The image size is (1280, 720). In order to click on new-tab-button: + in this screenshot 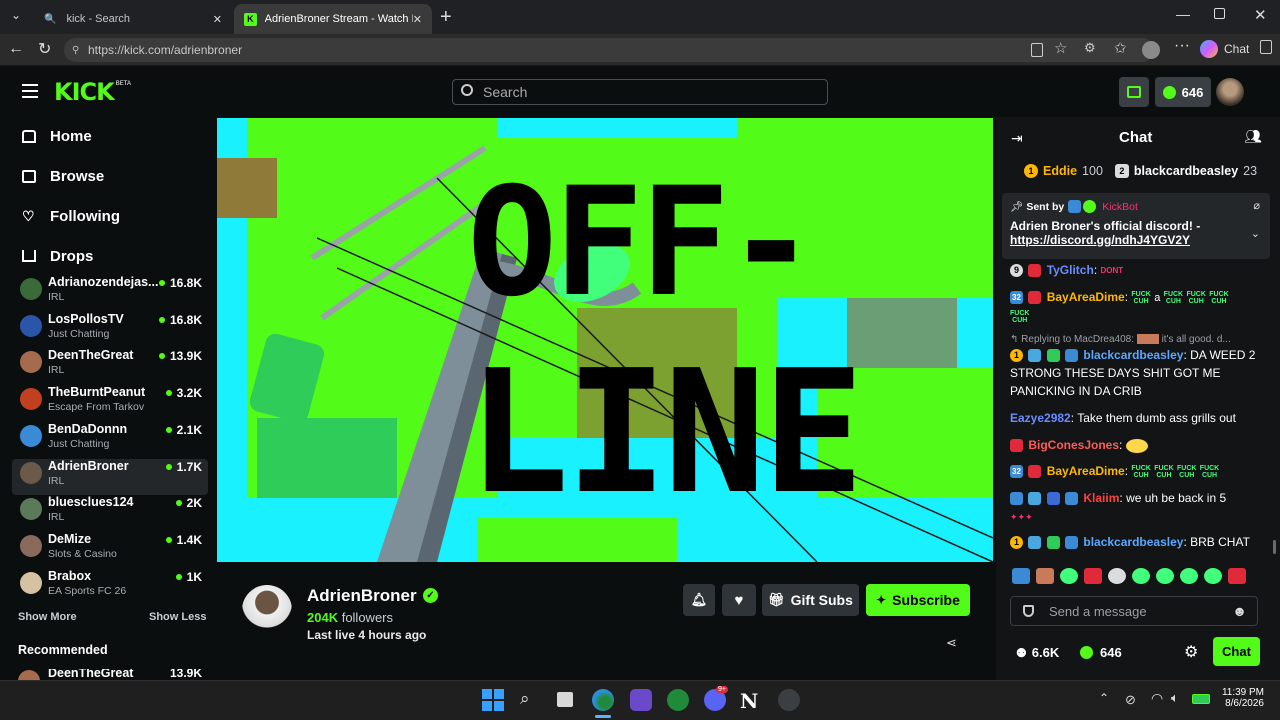, I will do `click(446, 17)`.